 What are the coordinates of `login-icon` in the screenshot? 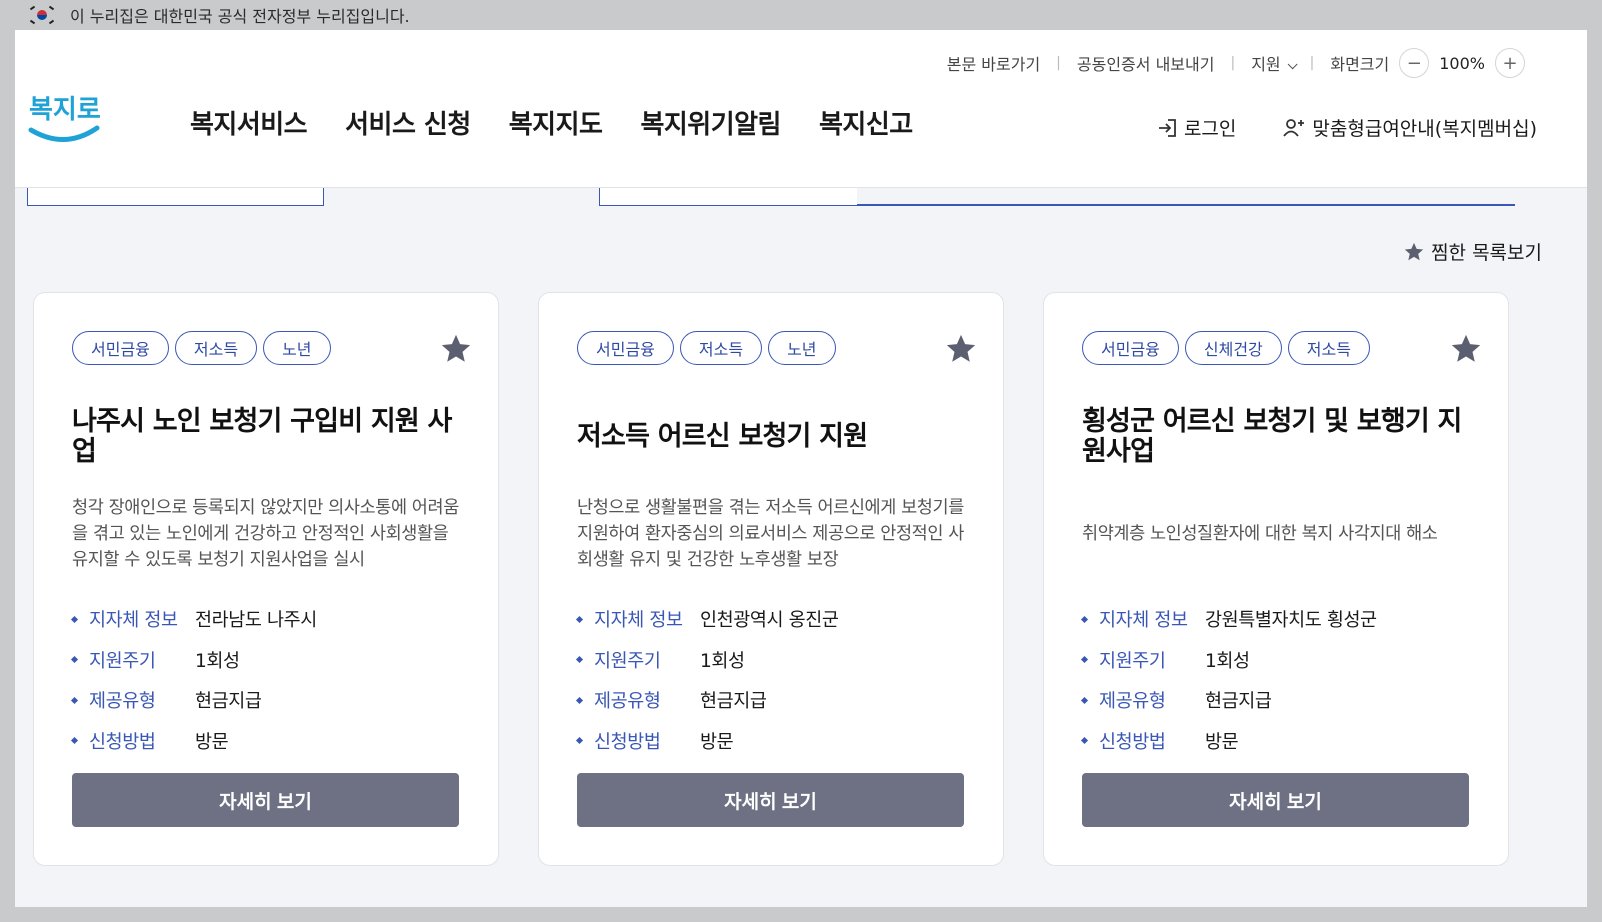 It's located at (1167, 127).